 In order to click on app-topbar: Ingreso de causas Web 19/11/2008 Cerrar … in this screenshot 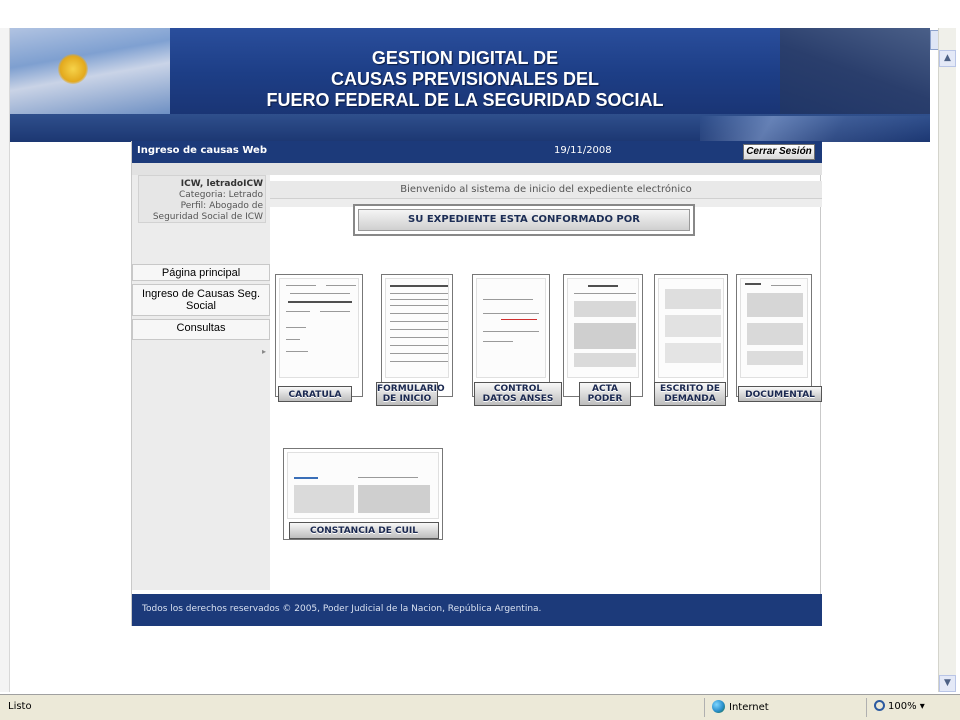, I will do `click(477, 152)`.